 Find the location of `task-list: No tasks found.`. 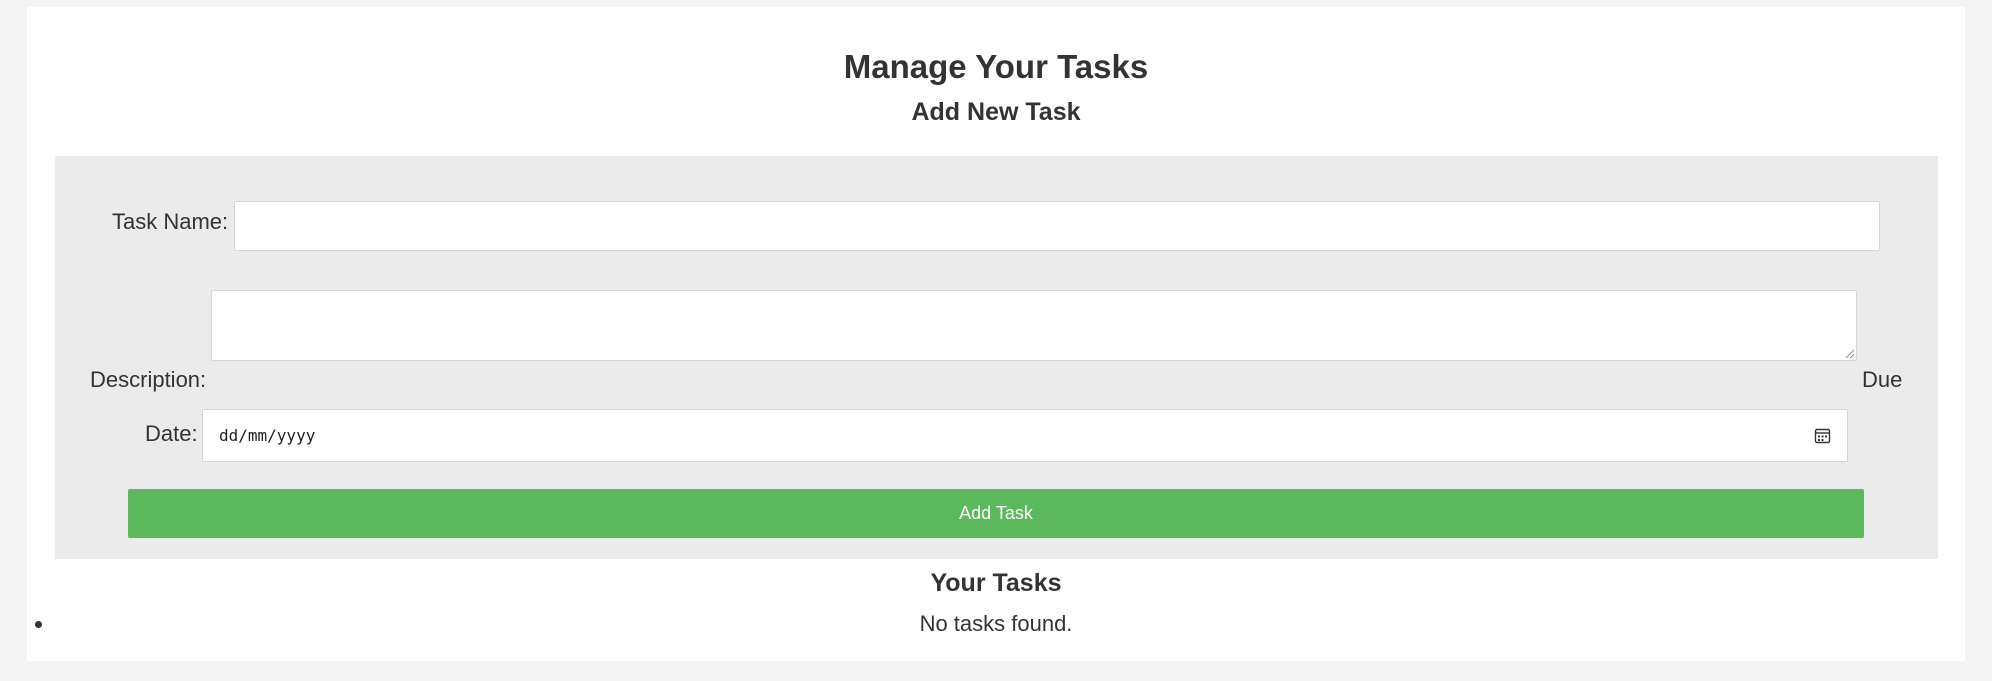

task-list: No tasks found. is located at coordinates (996, 624).